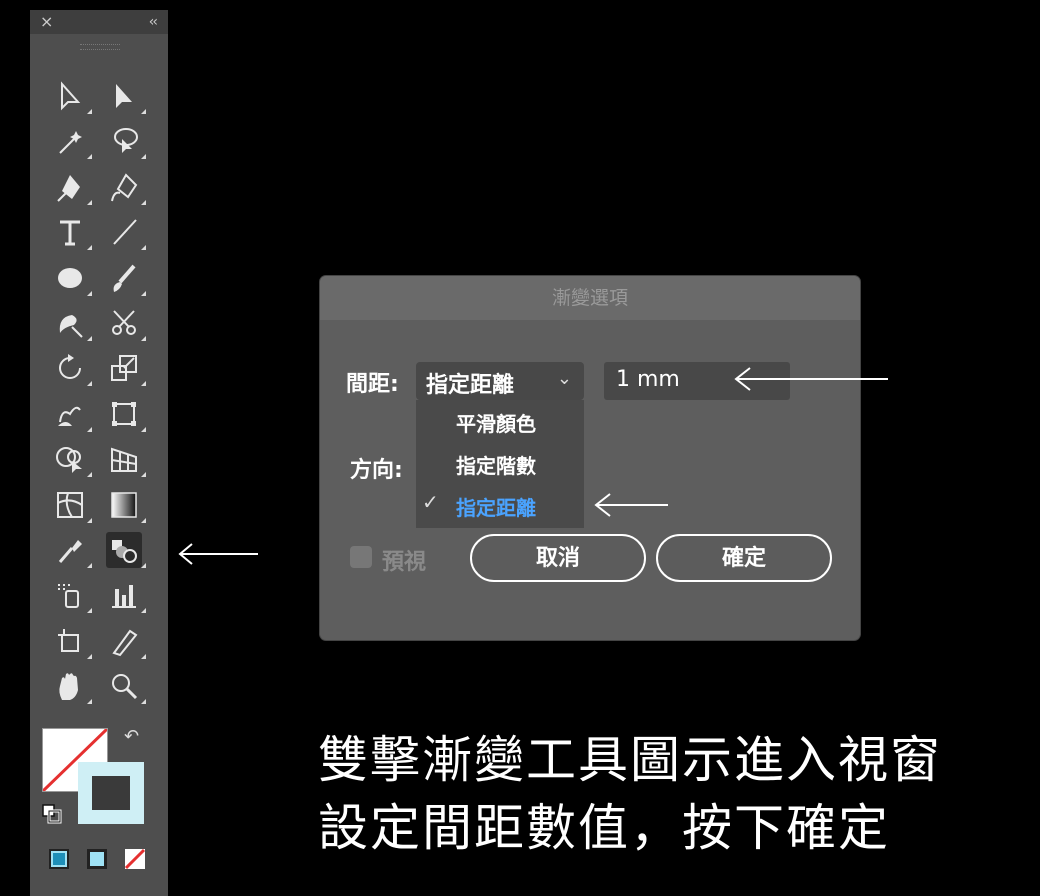 This screenshot has width=1040, height=896. What do you see at coordinates (590, 298) in the screenshot?
I see `dialog-title: 漸變選項` at bounding box center [590, 298].